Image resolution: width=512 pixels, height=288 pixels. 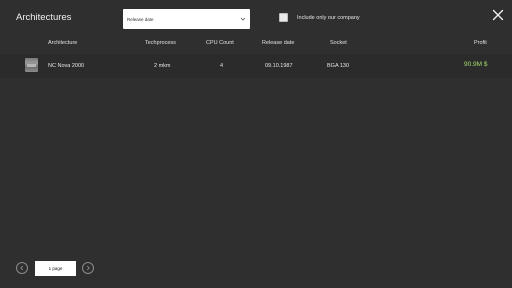 I want to click on cell-socket: BGA 130, so click(x=338, y=66).